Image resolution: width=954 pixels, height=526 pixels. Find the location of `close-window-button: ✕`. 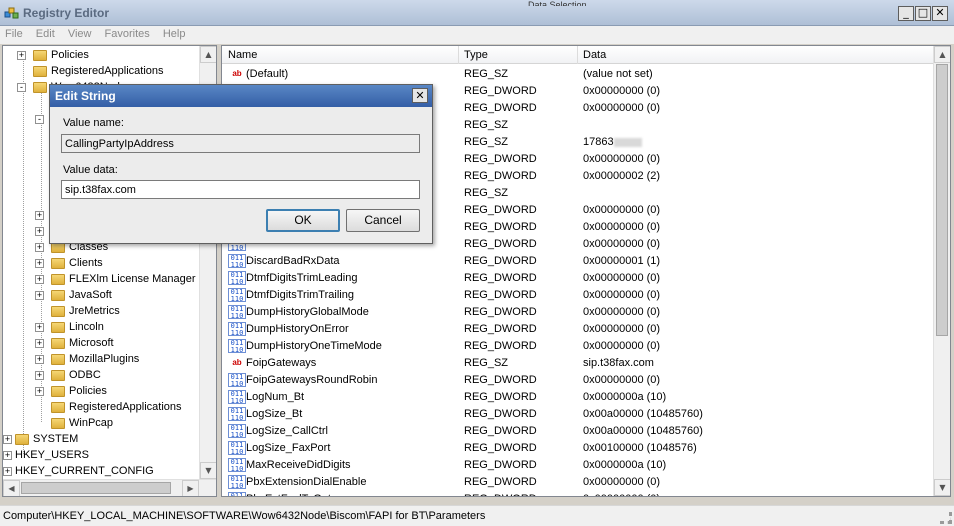

close-window-button: ✕ is located at coordinates (940, 13).